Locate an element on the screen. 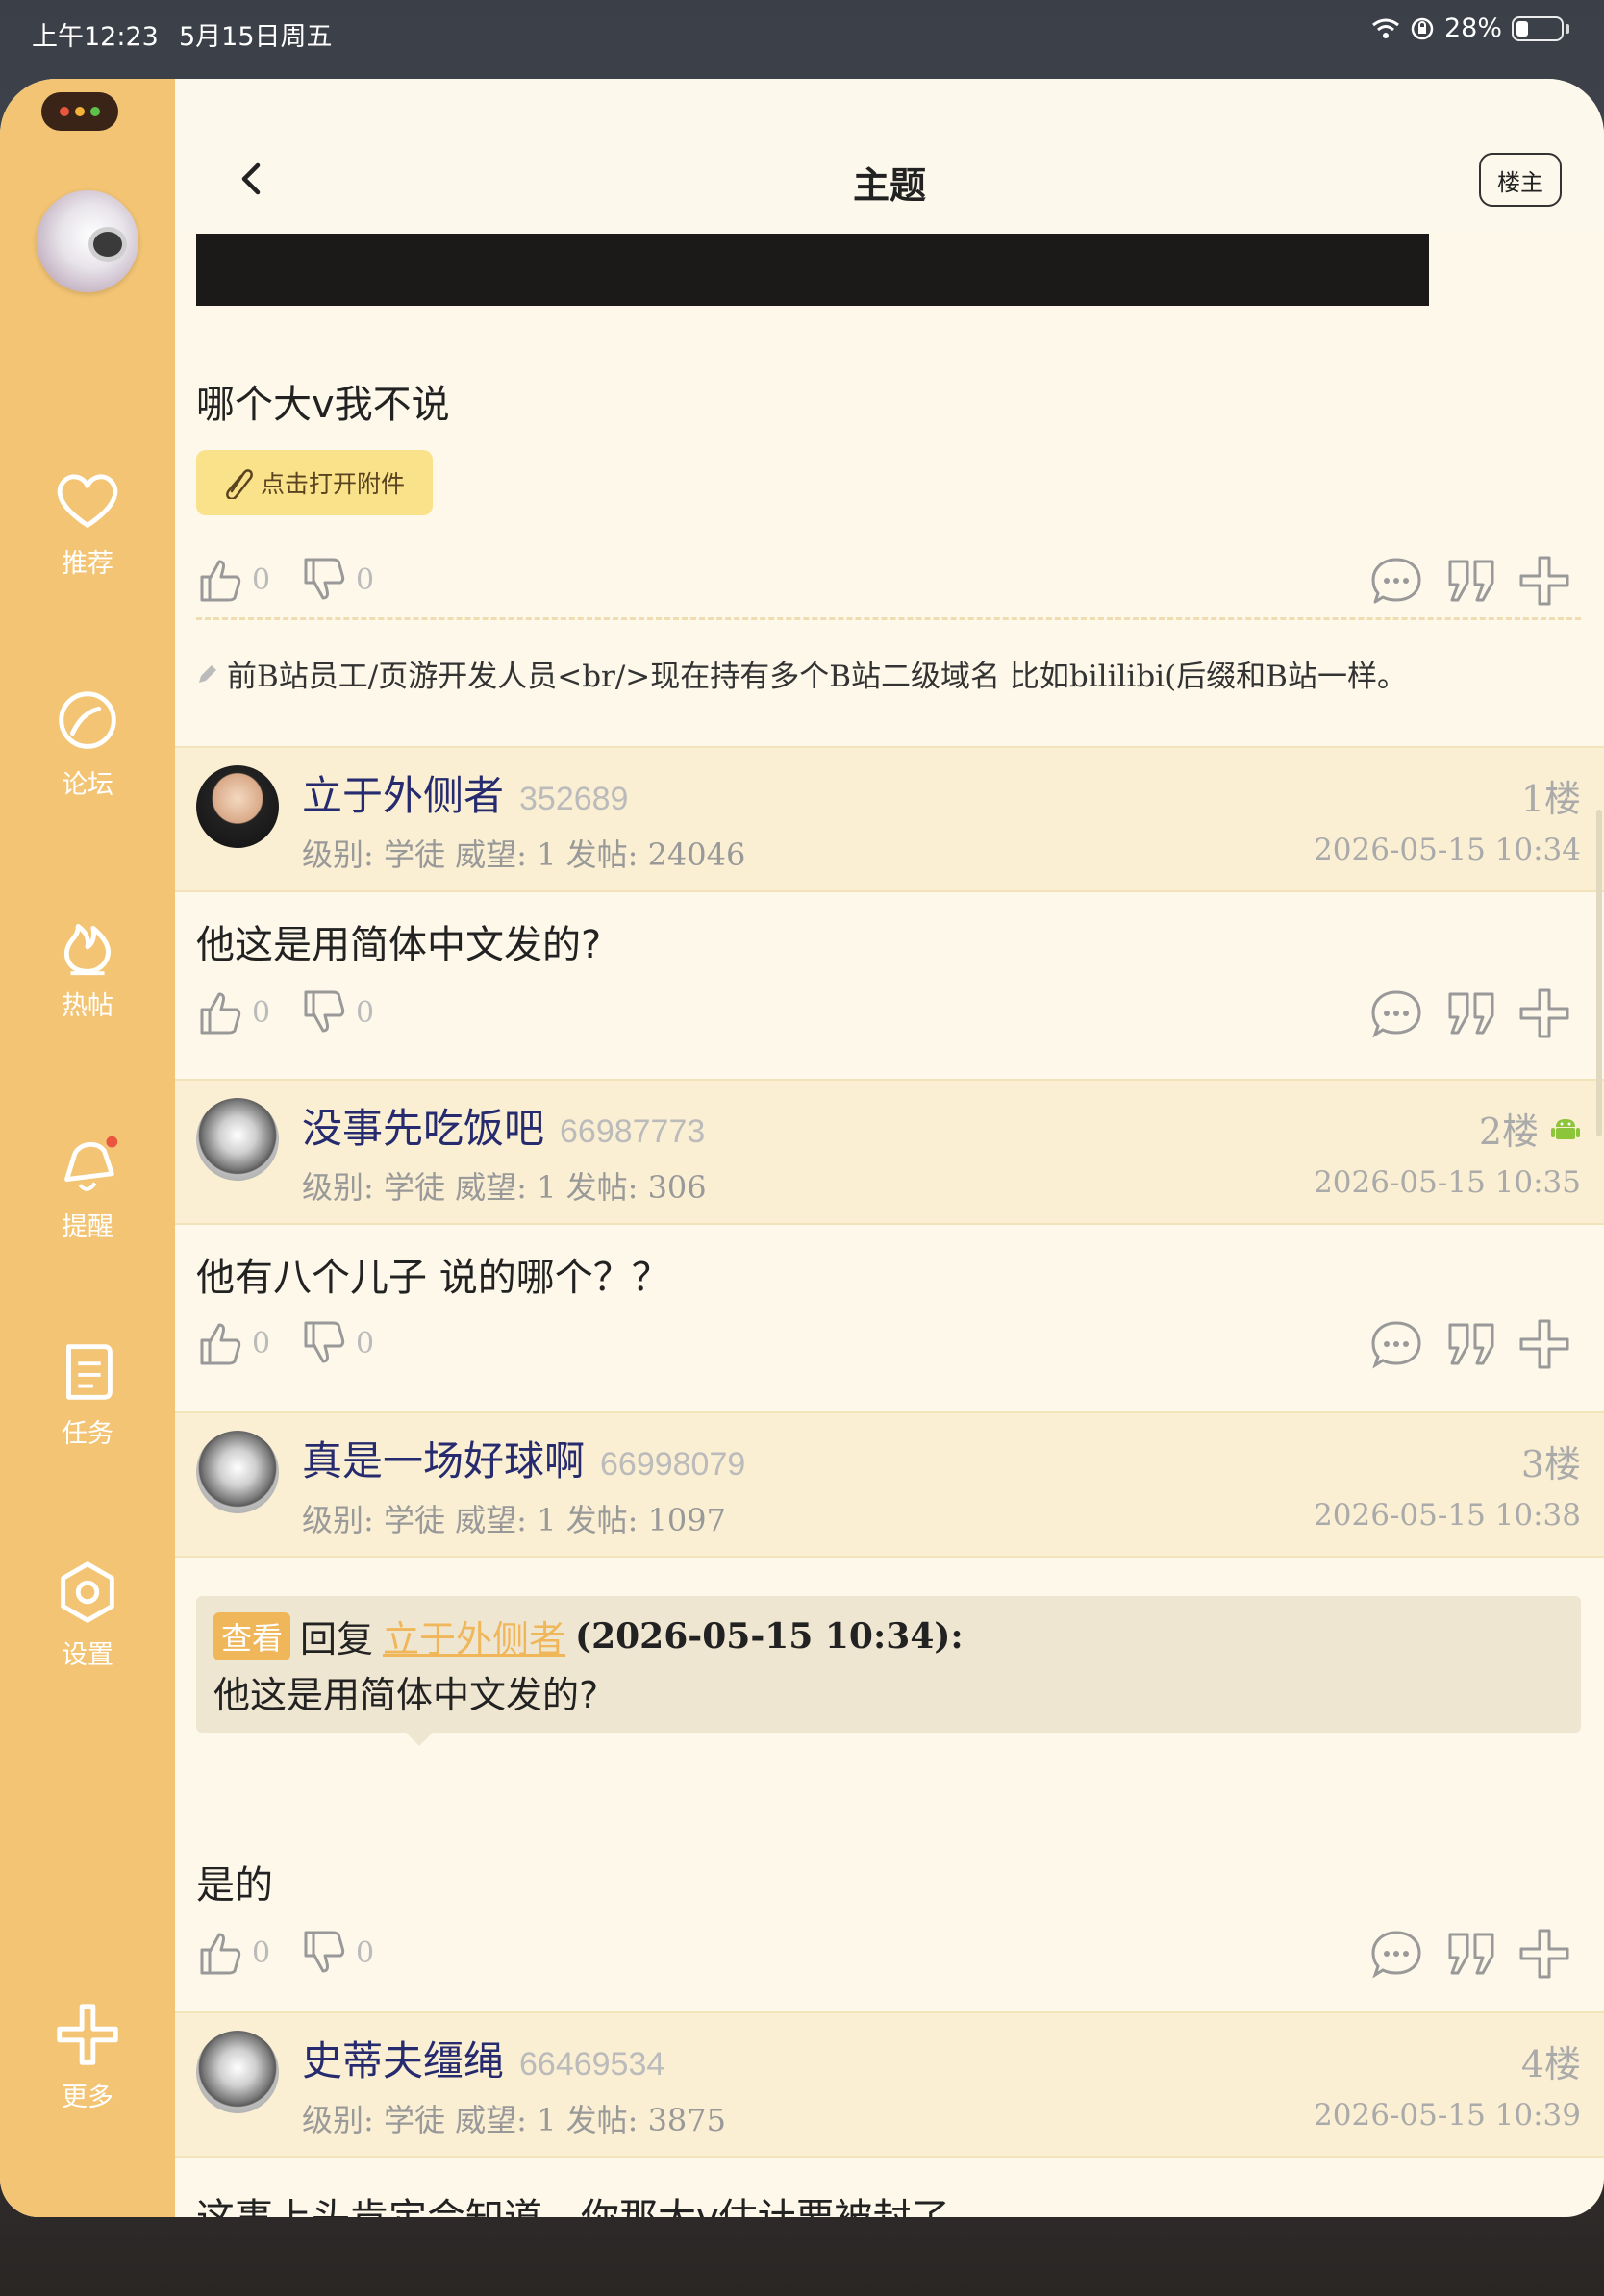 The width and height of the screenshot is (1604, 2296). username: 没事先吃饭吧 66987773 is located at coordinates (503, 1125).